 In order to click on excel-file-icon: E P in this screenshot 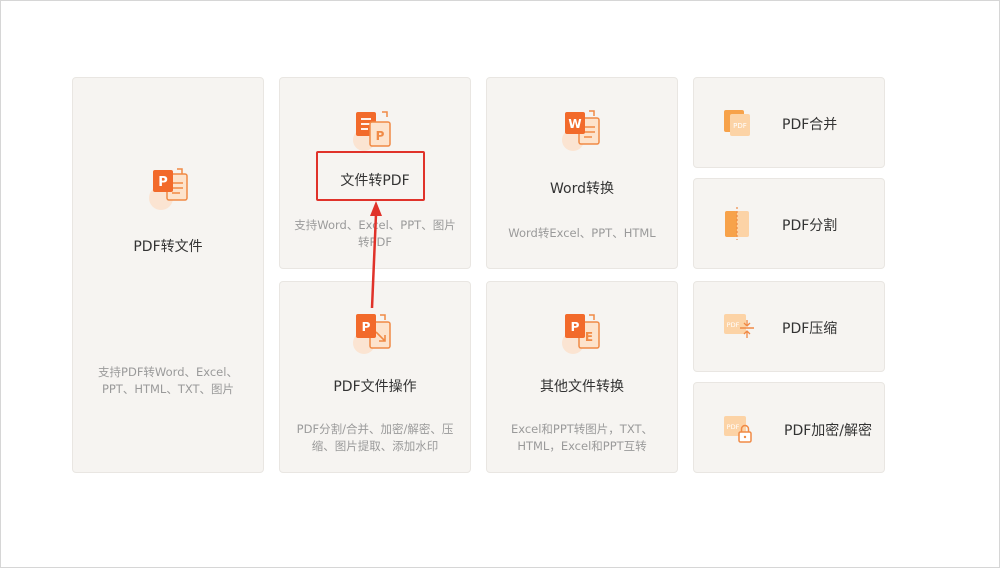, I will do `click(585, 334)`.